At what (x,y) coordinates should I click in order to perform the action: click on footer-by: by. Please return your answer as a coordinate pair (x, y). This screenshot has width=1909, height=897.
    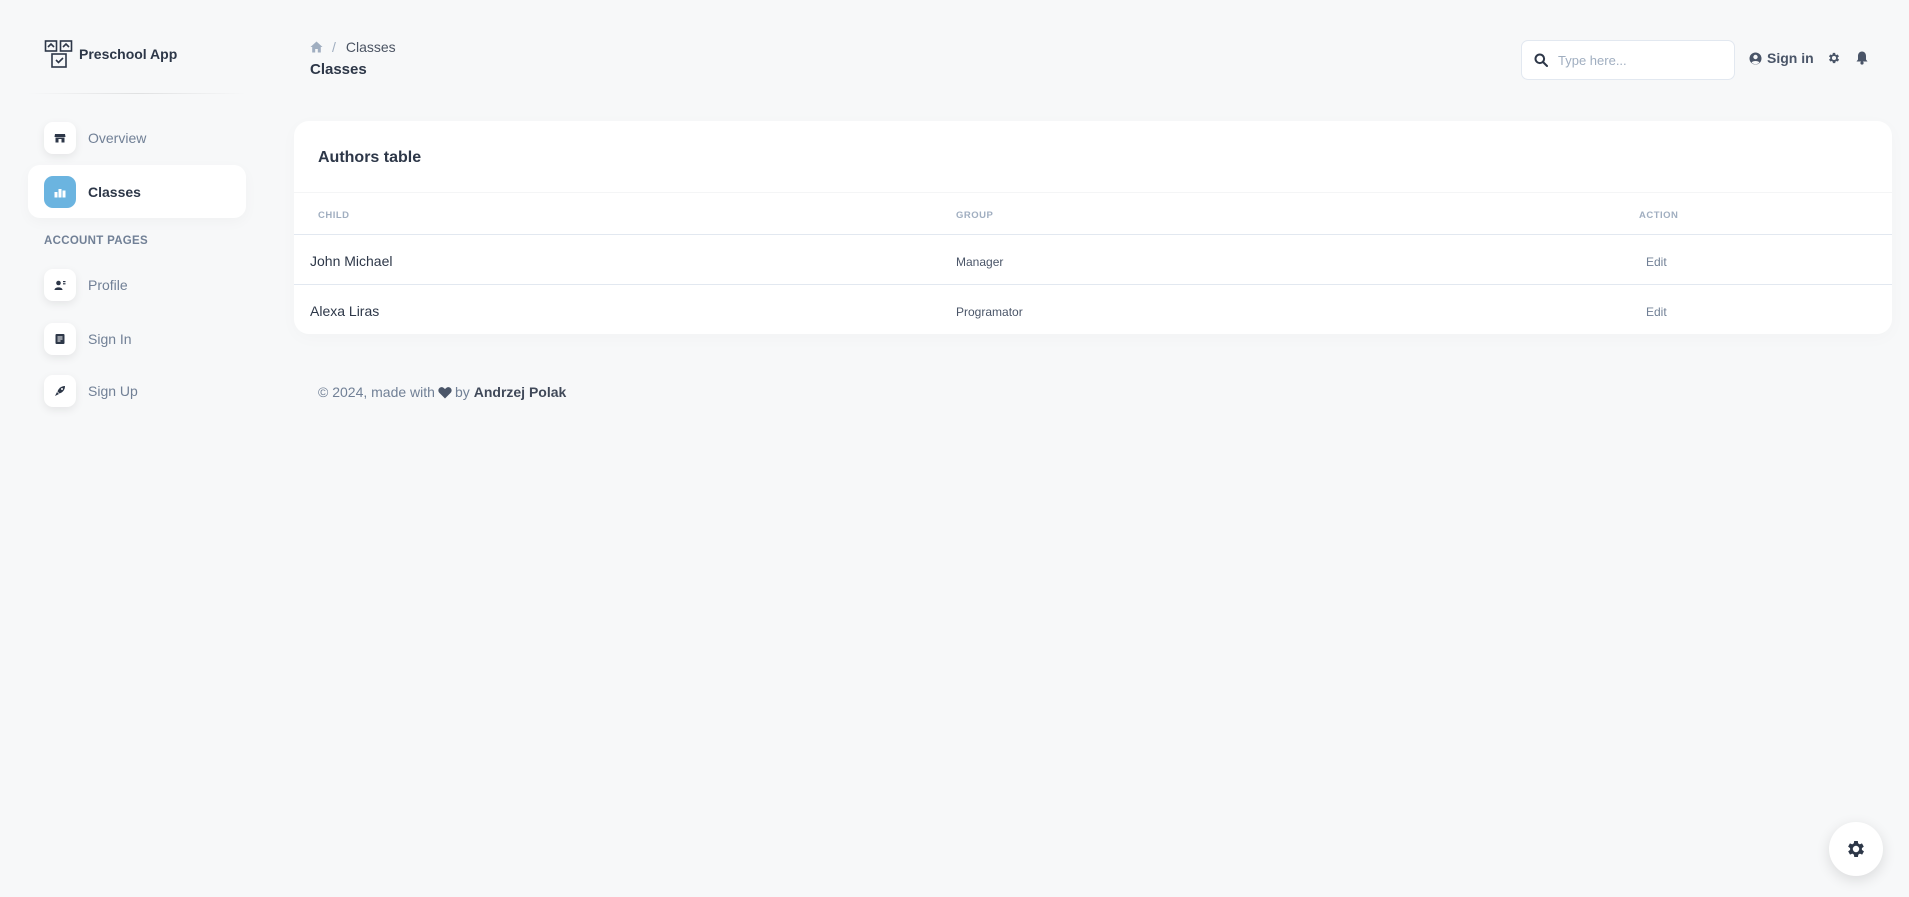
    Looking at the image, I should click on (462, 392).